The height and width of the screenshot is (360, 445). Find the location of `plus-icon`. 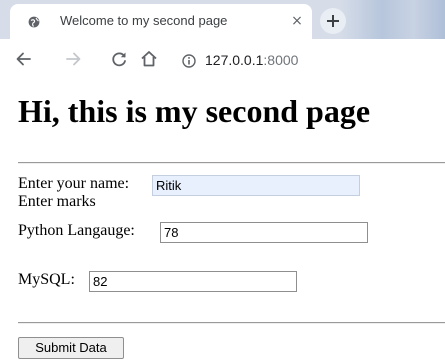

plus-icon is located at coordinates (333, 21).